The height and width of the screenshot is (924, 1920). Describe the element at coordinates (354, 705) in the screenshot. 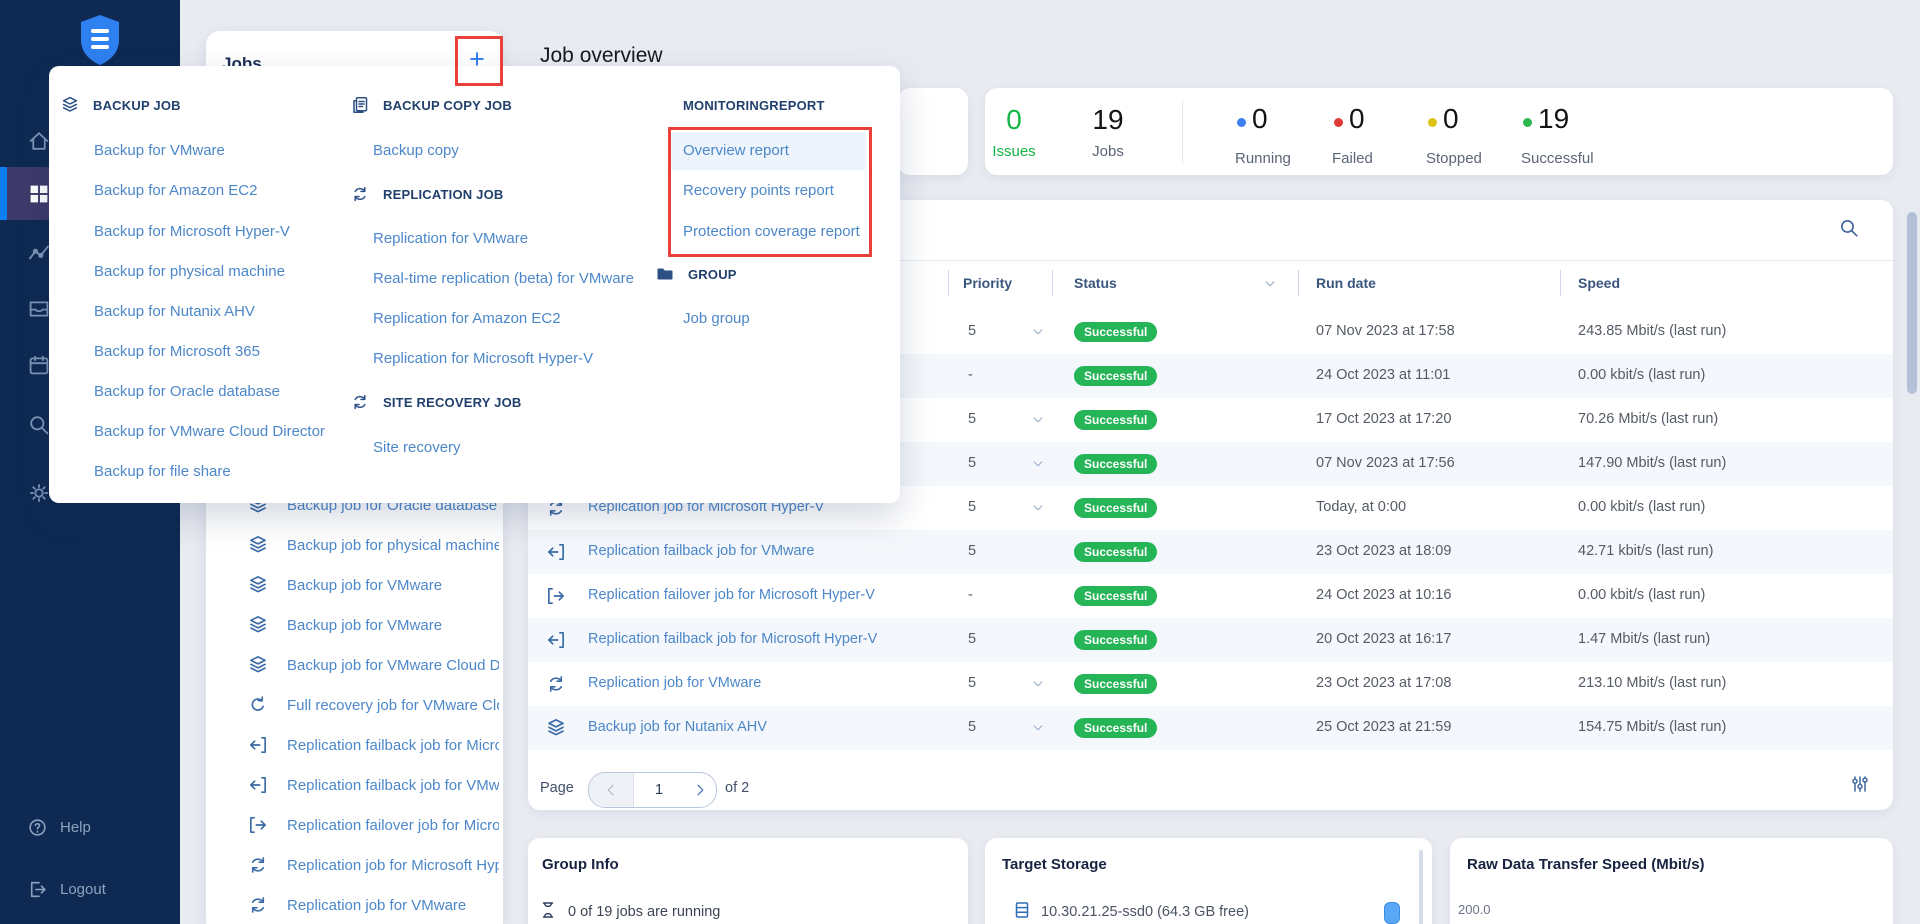

I see `job-list-item: Full recovery job for VMware Cloud` at that location.